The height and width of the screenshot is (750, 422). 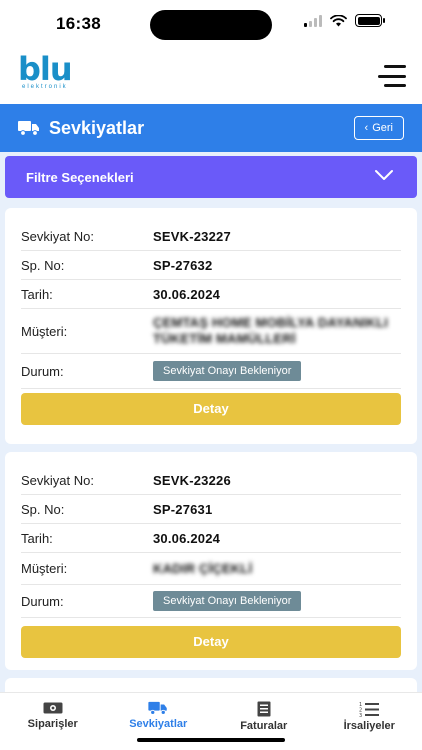 I want to click on back-button: ‹ Geri, so click(x=378, y=128).